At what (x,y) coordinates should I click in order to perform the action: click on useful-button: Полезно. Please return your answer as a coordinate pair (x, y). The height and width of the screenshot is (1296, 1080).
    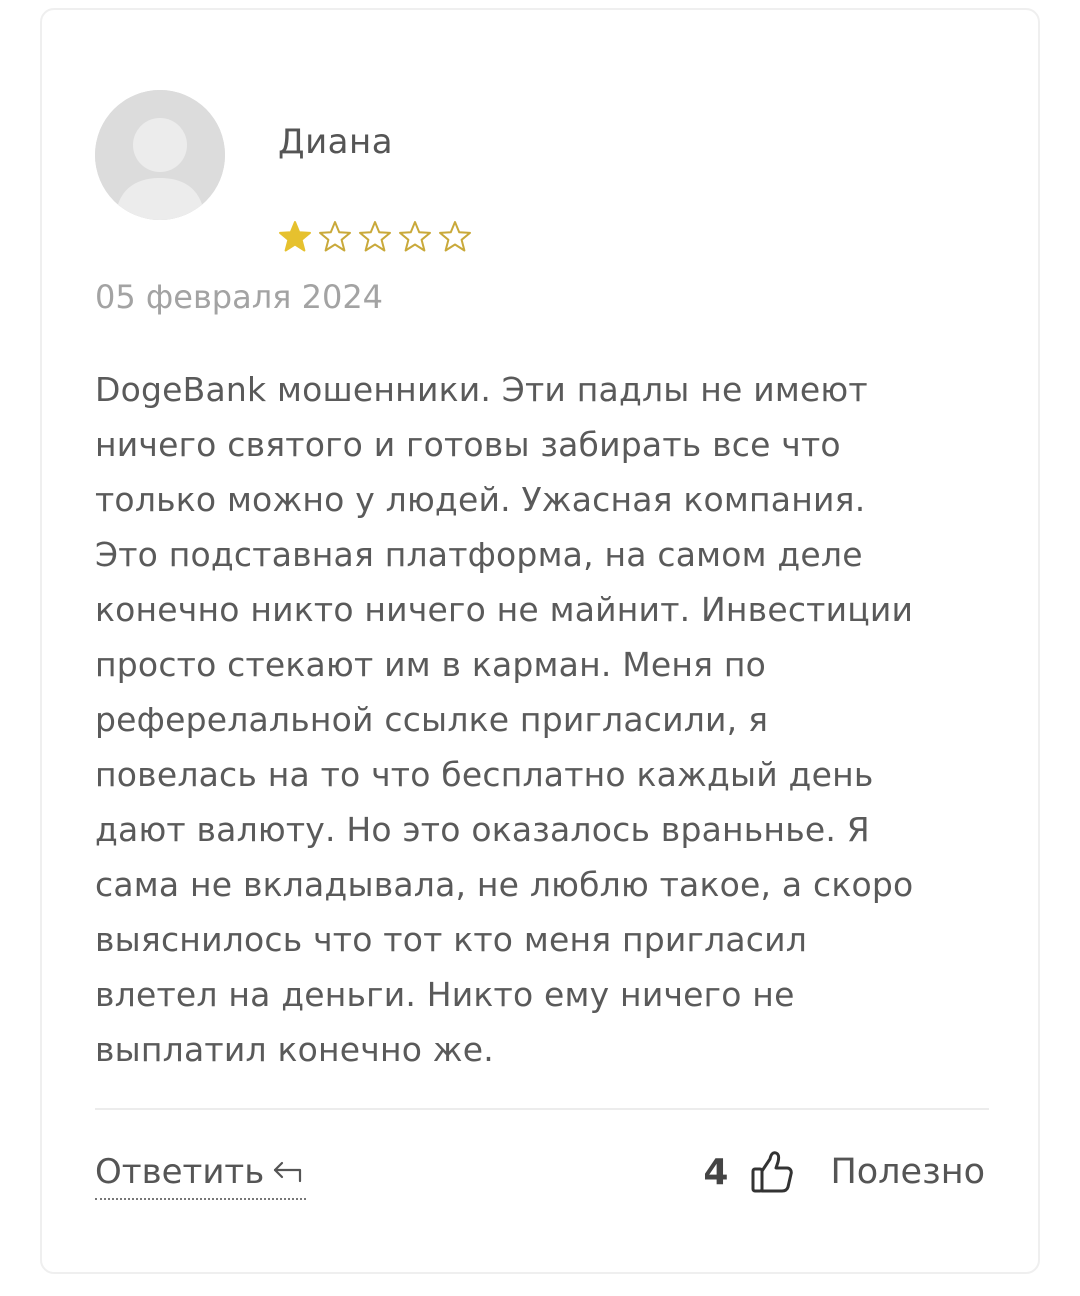
    Looking at the image, I should click on (907, 1172).